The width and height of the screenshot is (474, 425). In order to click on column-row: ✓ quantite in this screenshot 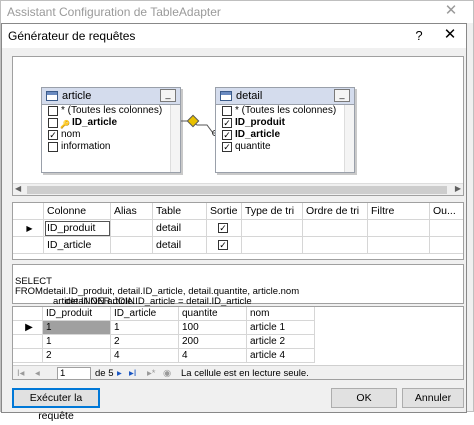, I will do `click(285, 147)`.